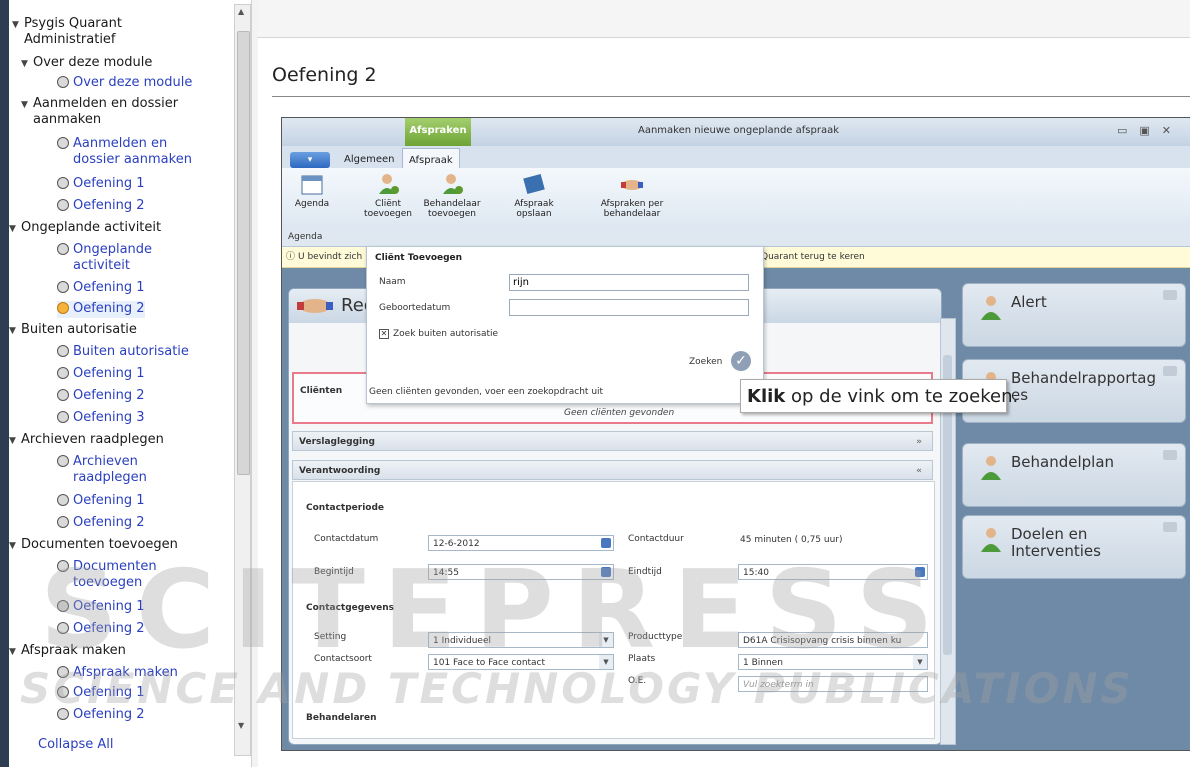 The image size is (1190, 767). What do you see at coordinates (1083, 386) in the screenshot?
I see `card-label: Behandelrapportag es` at bounding box center [1083, 386].